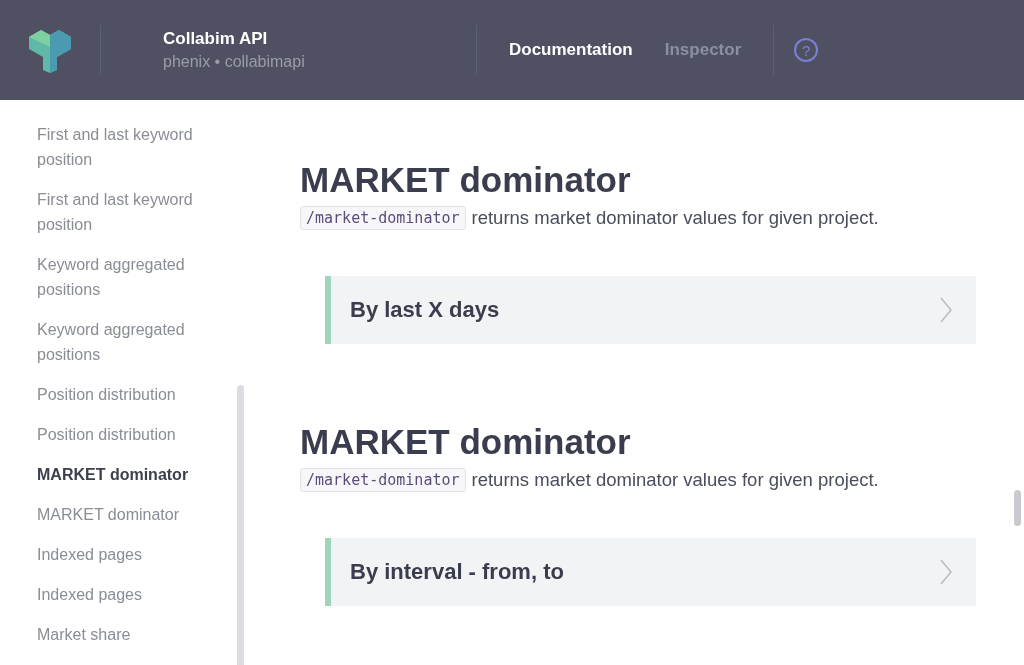 This screenshot has height=665, width=1024. I want to click on operation-panel: By interval - from, to, so click(650, 572).